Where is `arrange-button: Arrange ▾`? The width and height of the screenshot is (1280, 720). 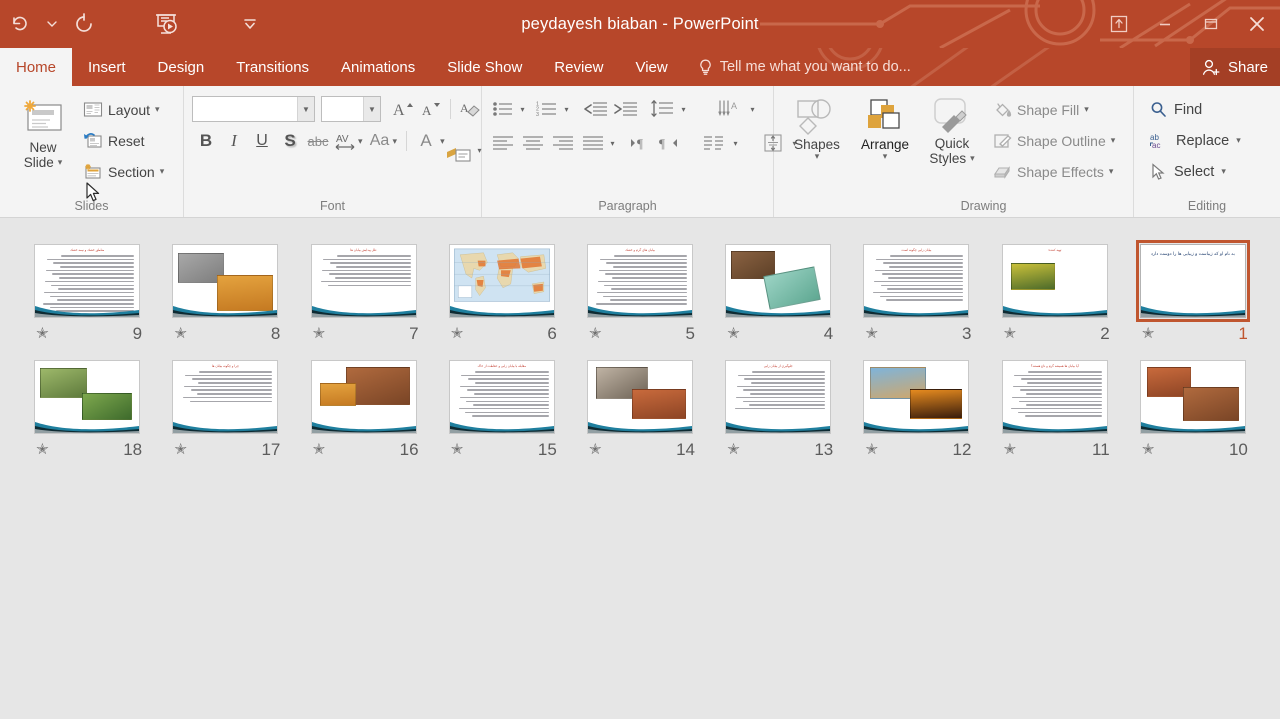 arrange-button: Arrange ▾ is located at coordinates (885, 126).